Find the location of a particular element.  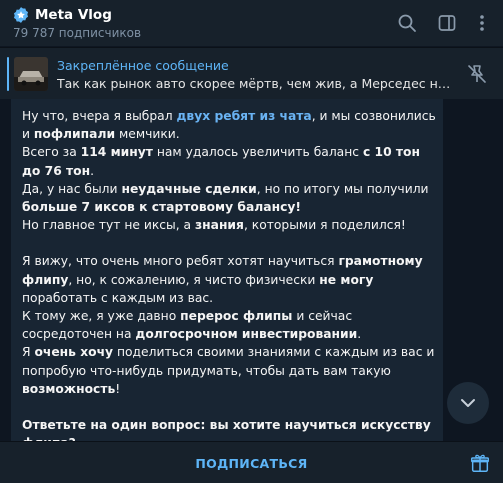

channel-title: Meta Vlog is located at coordinates (73, 15).